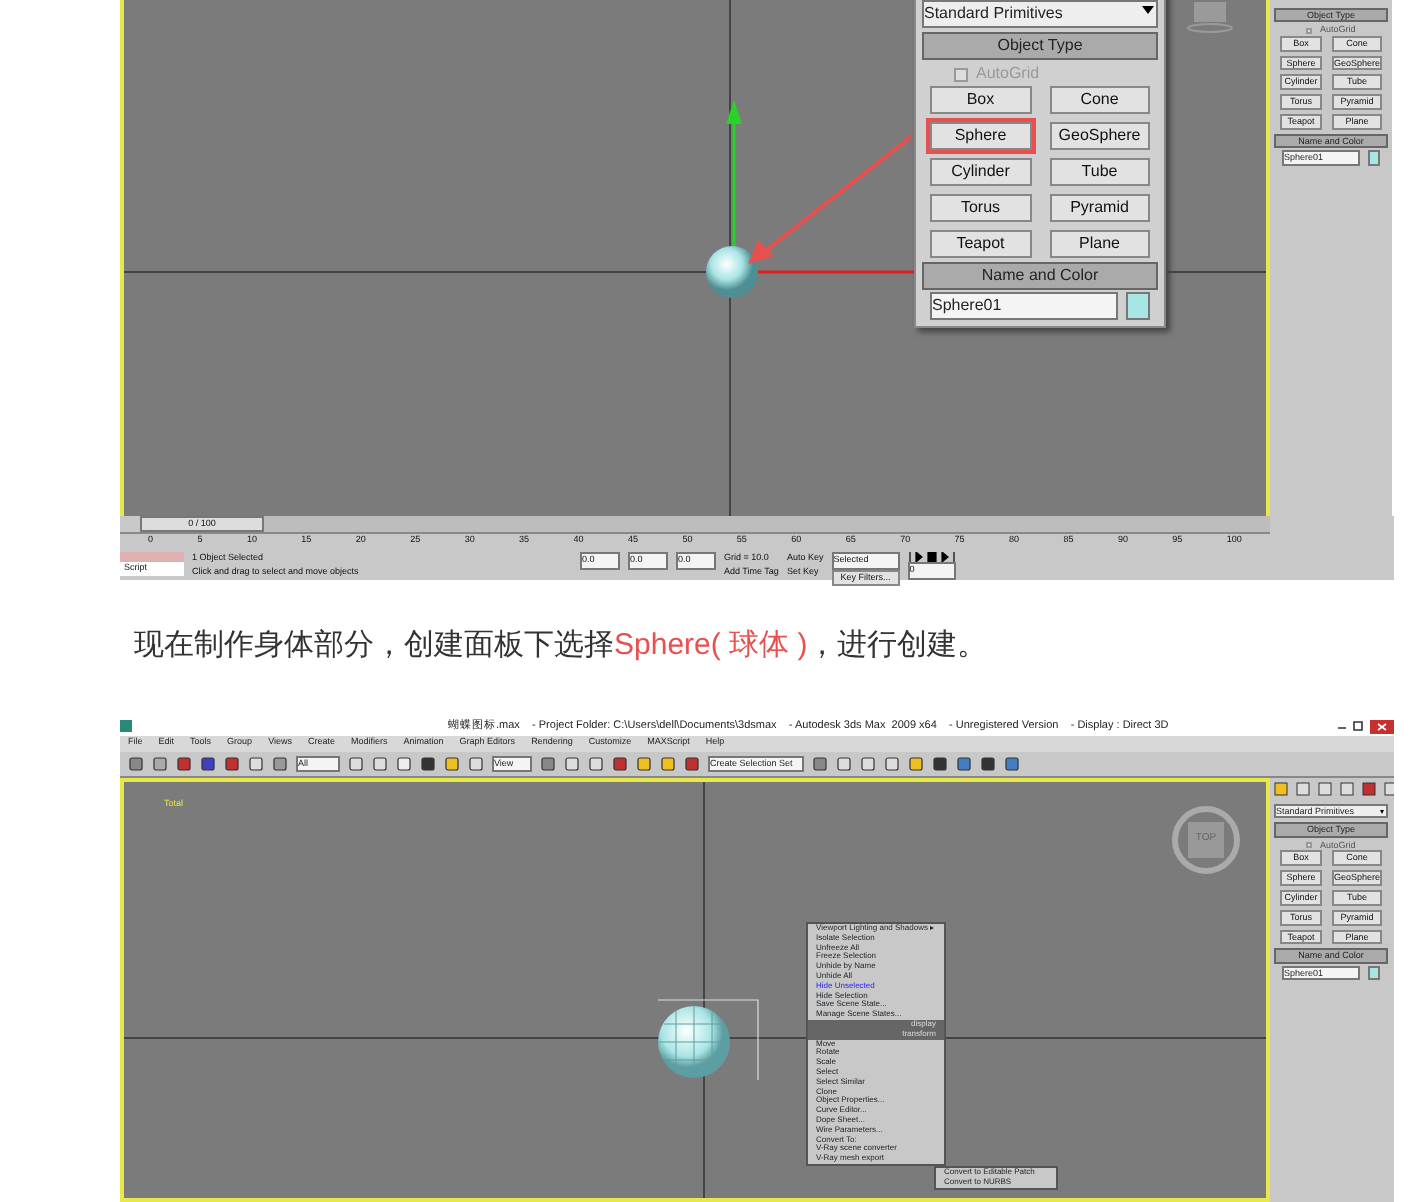 The image size is (1426, 1202). What do you see at coordinates (732, 272) in the screenshot?
I see `sphere` at bounding box center [732, 272].